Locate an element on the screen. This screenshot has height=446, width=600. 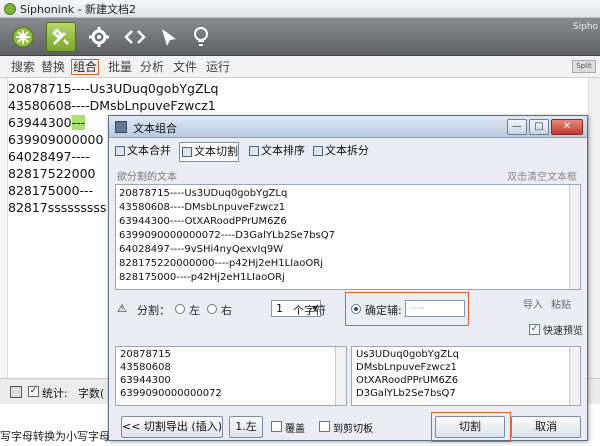
overwrite-checkbox is located at coordinates (276, 426).